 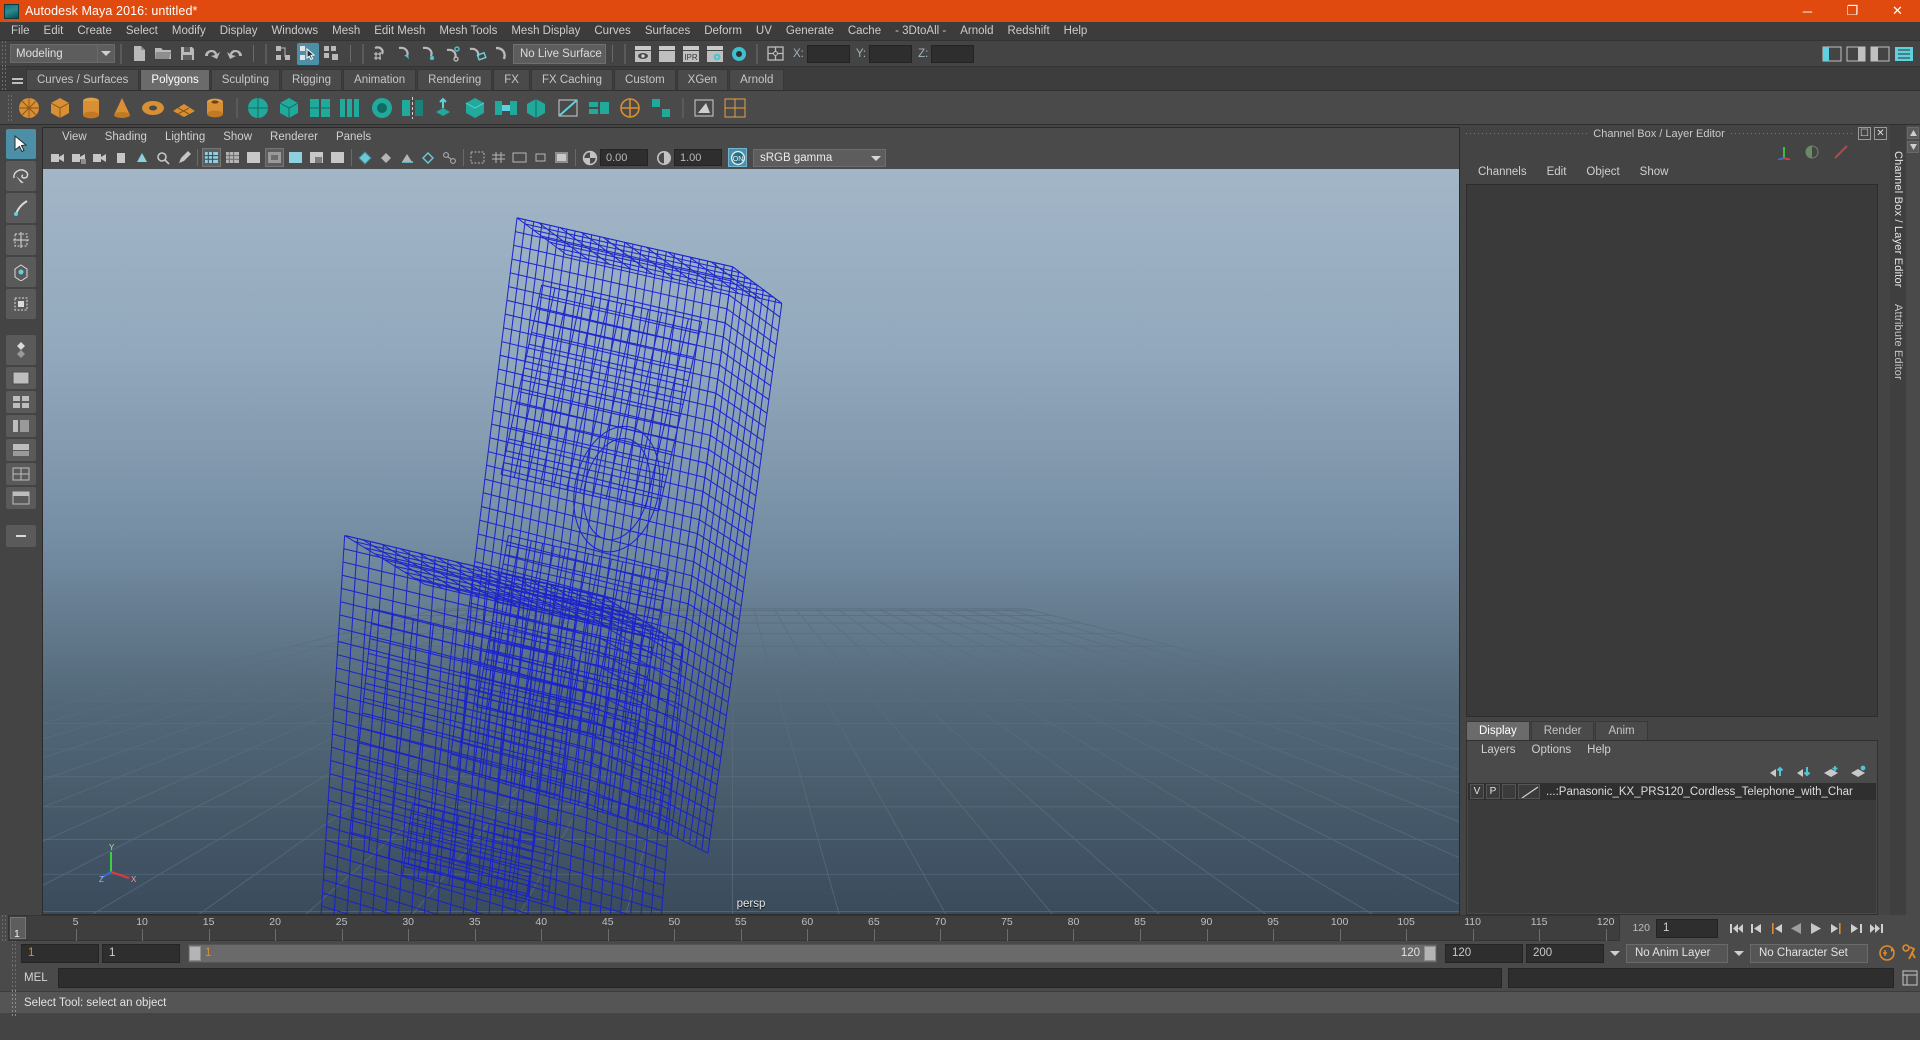 I want to click on select-hierarchy-icon, so click(x=284, y=54).